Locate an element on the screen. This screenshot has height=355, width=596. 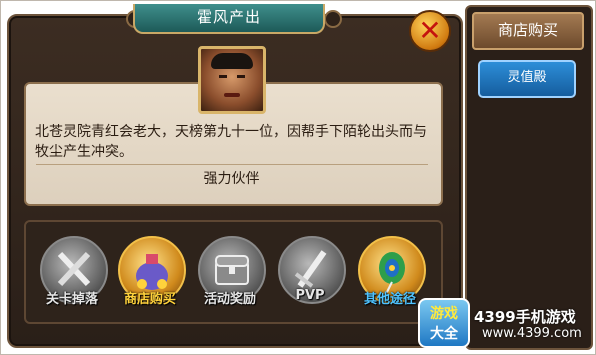
source-label-pvp: PVP is located at coordinates (310, 295).